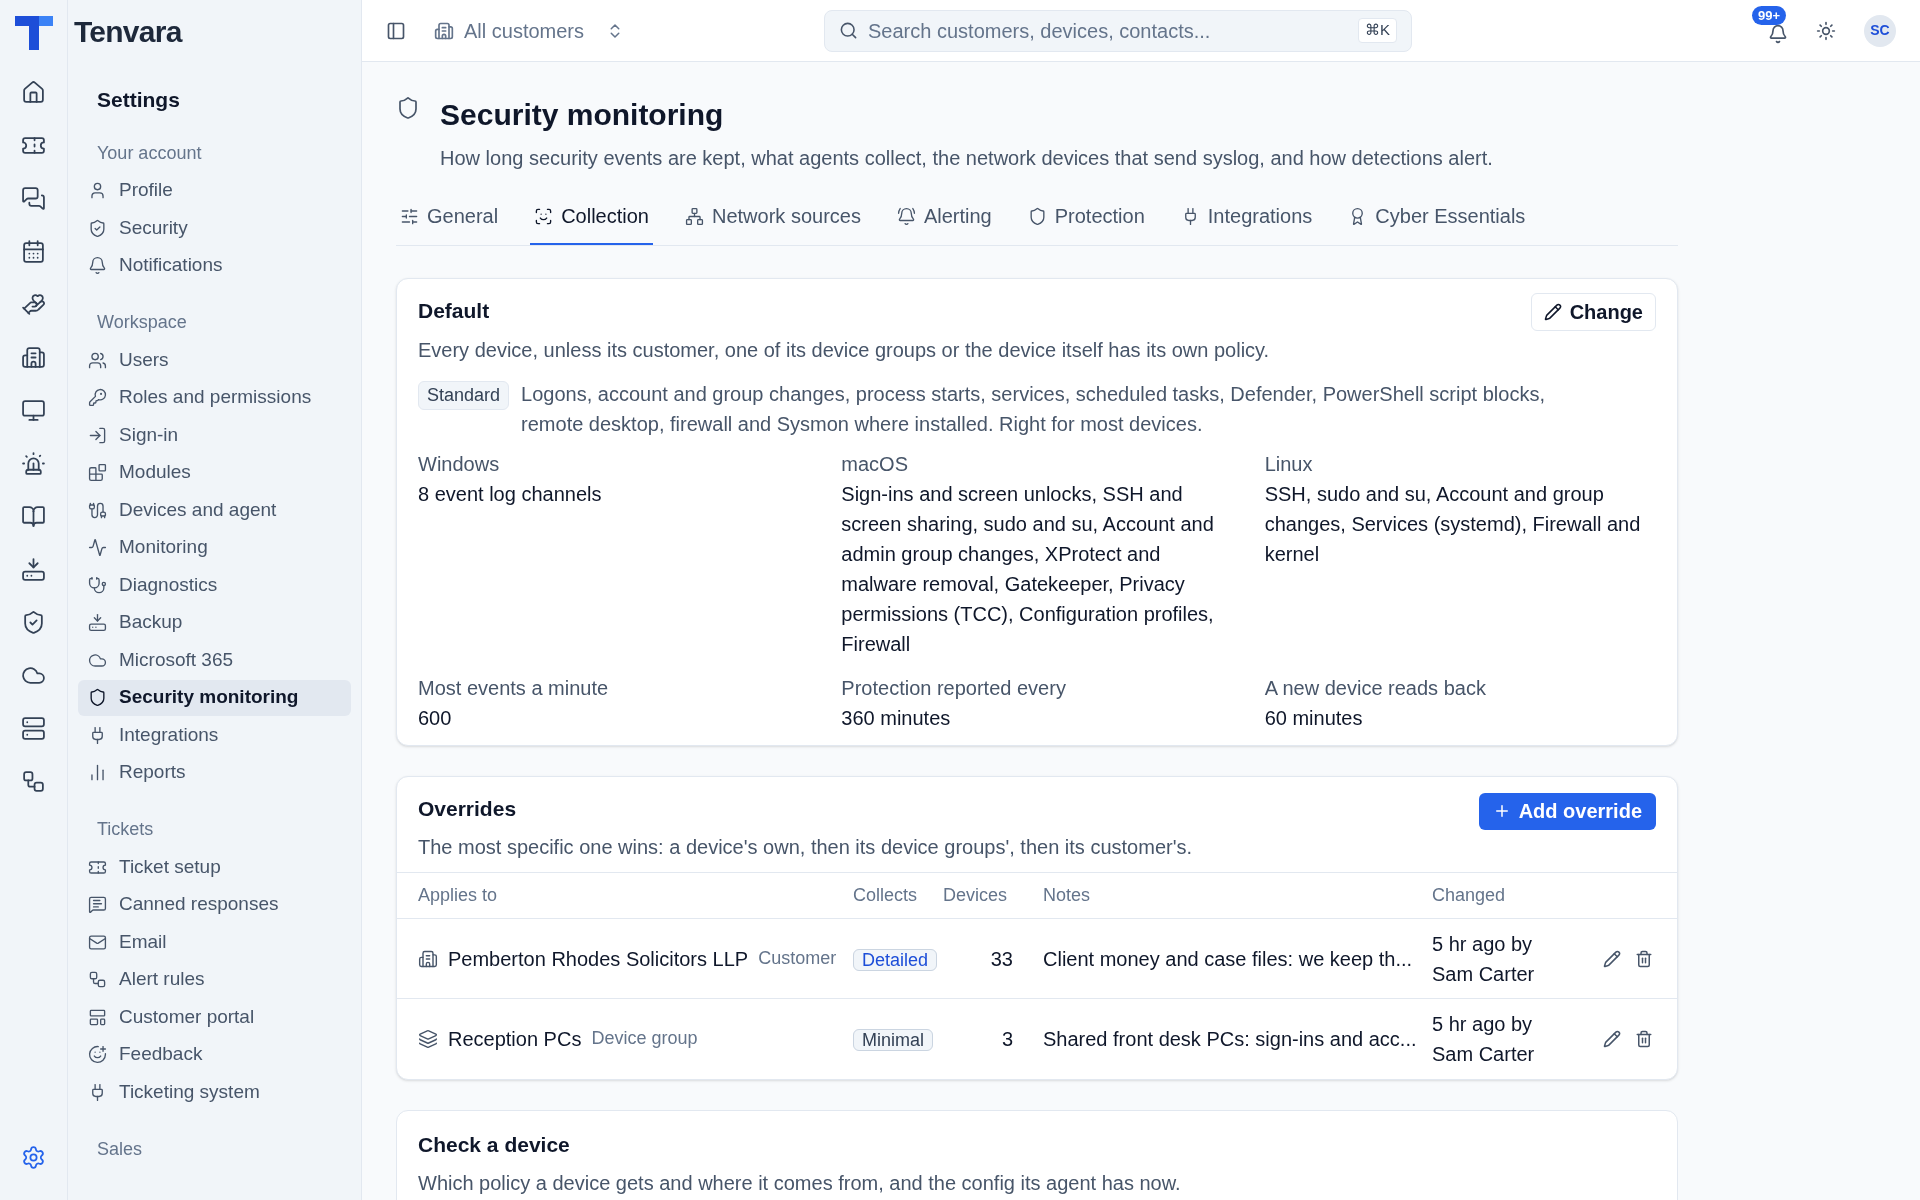  Describe the element at coordinates (975, 895) in the screenshot. I see `column-header: Devices` at that location.